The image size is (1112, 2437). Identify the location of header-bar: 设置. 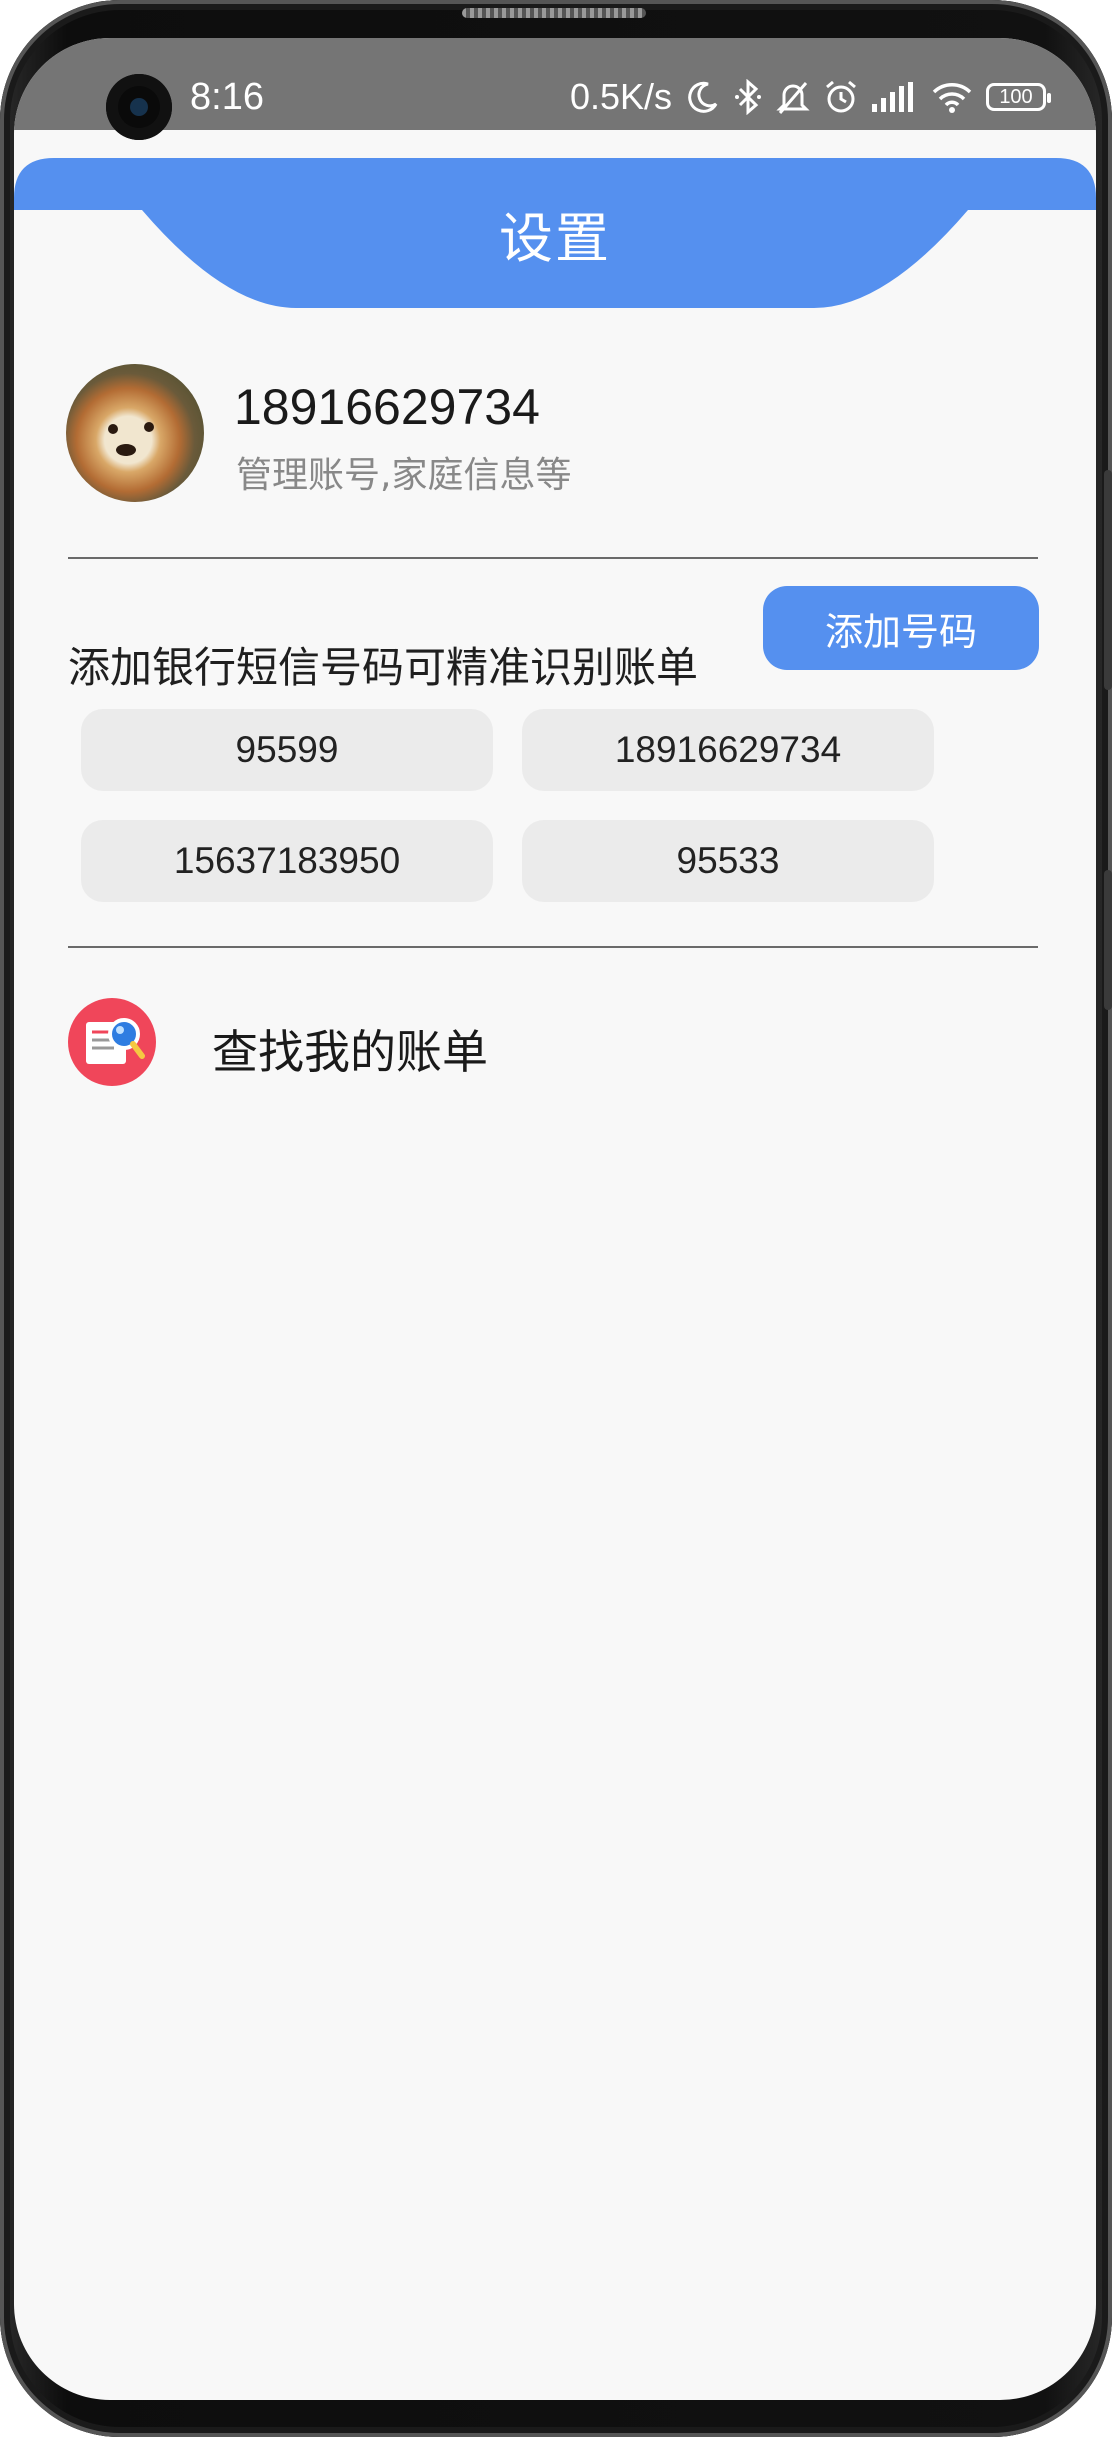
(555, 253).